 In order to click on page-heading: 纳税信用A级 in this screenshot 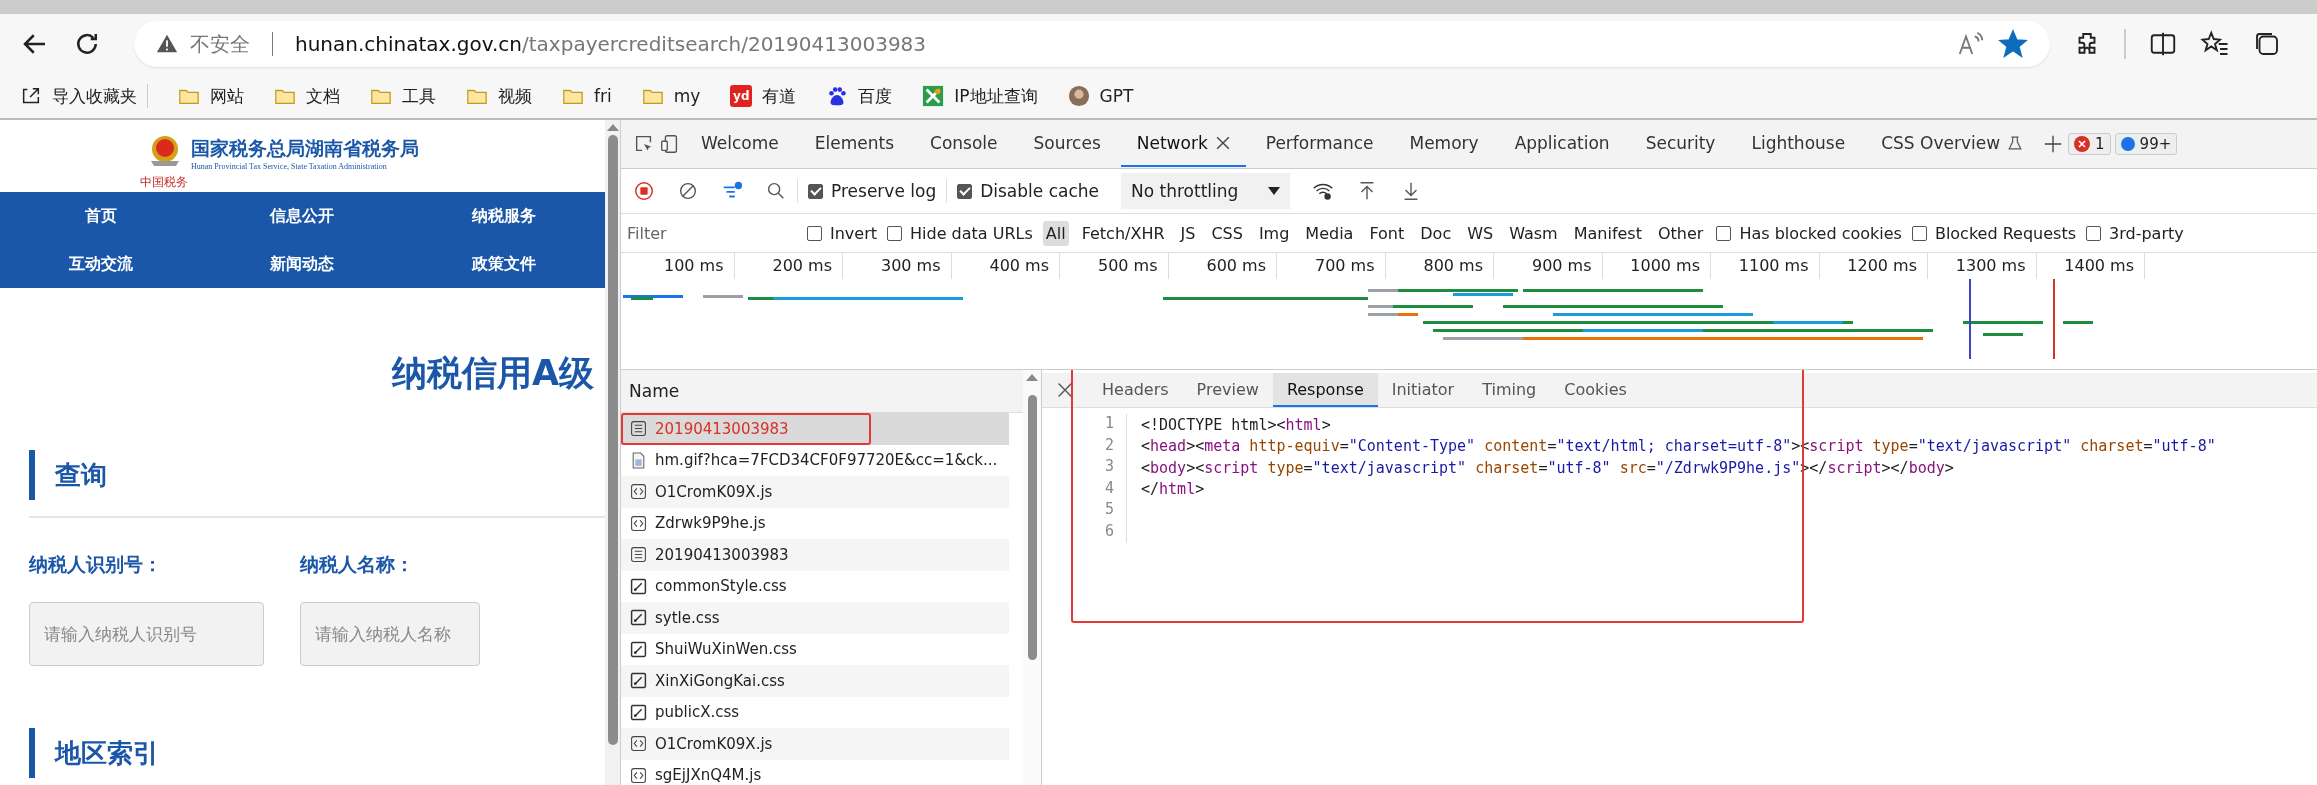, I will do `click(493, 373)`.